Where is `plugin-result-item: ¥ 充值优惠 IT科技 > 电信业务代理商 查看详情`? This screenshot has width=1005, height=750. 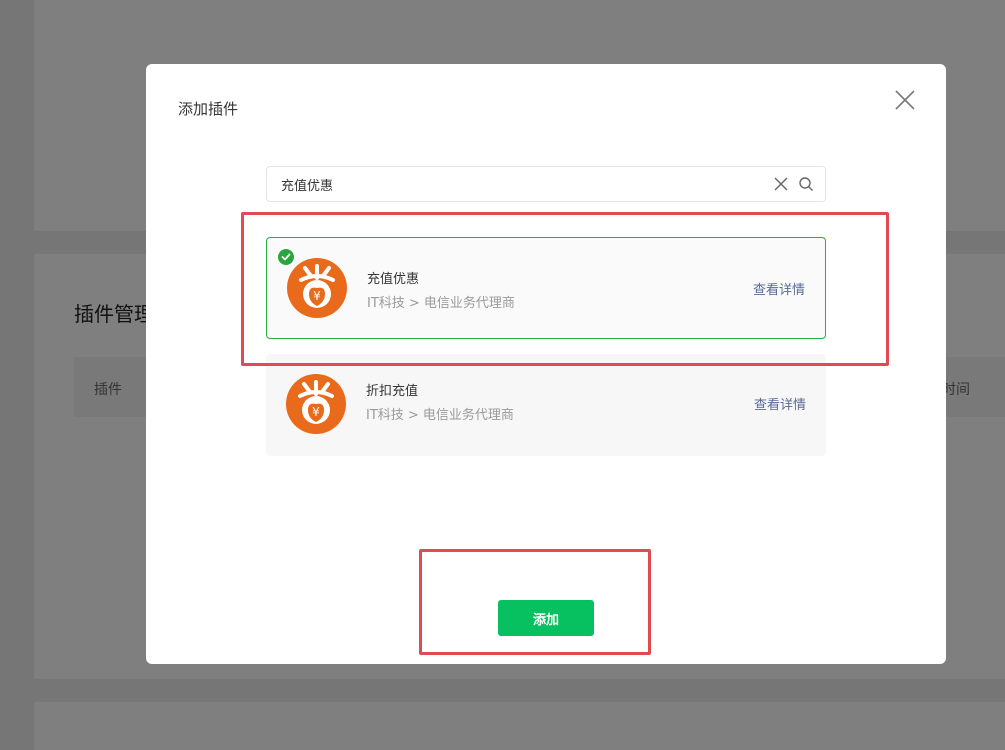
plugin-result-item: ¥ 充值优惠 IT科技 > 电信业务代理商 查看详情 is located at coordinates (546, 288).